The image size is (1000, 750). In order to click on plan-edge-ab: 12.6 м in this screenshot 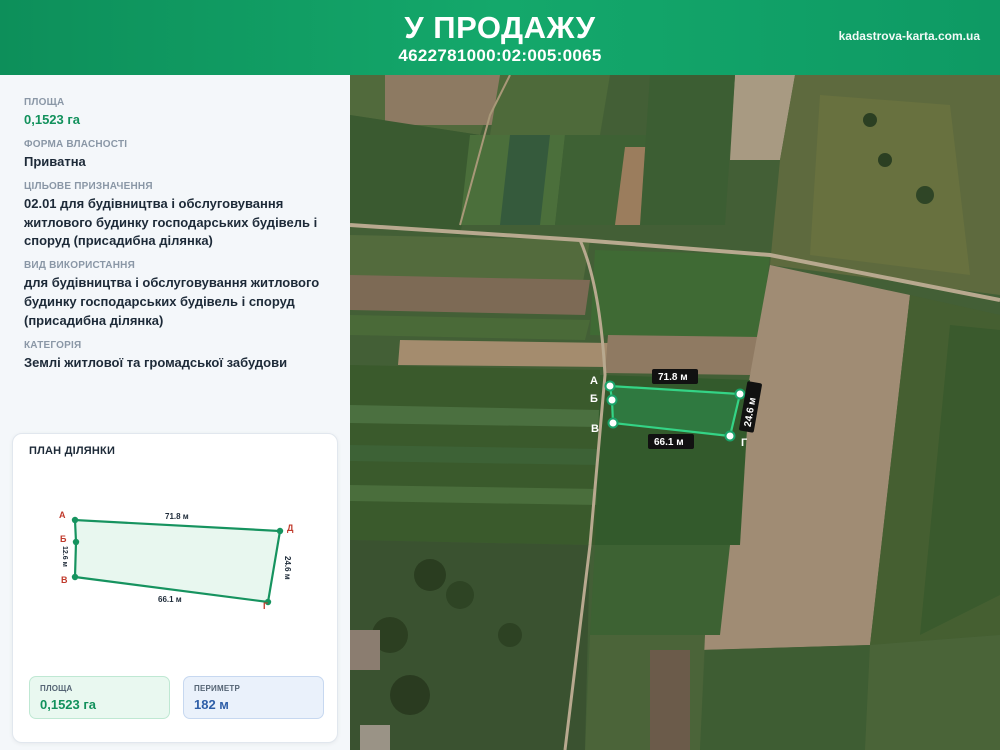, I will do `click(64, 556)`.